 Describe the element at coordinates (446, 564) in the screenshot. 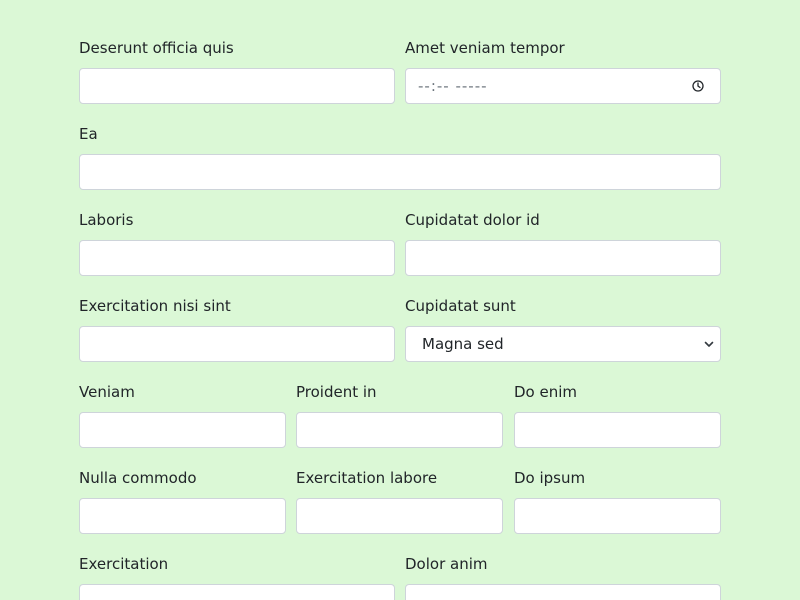

I see `field-label: Dolor anim` at that location.